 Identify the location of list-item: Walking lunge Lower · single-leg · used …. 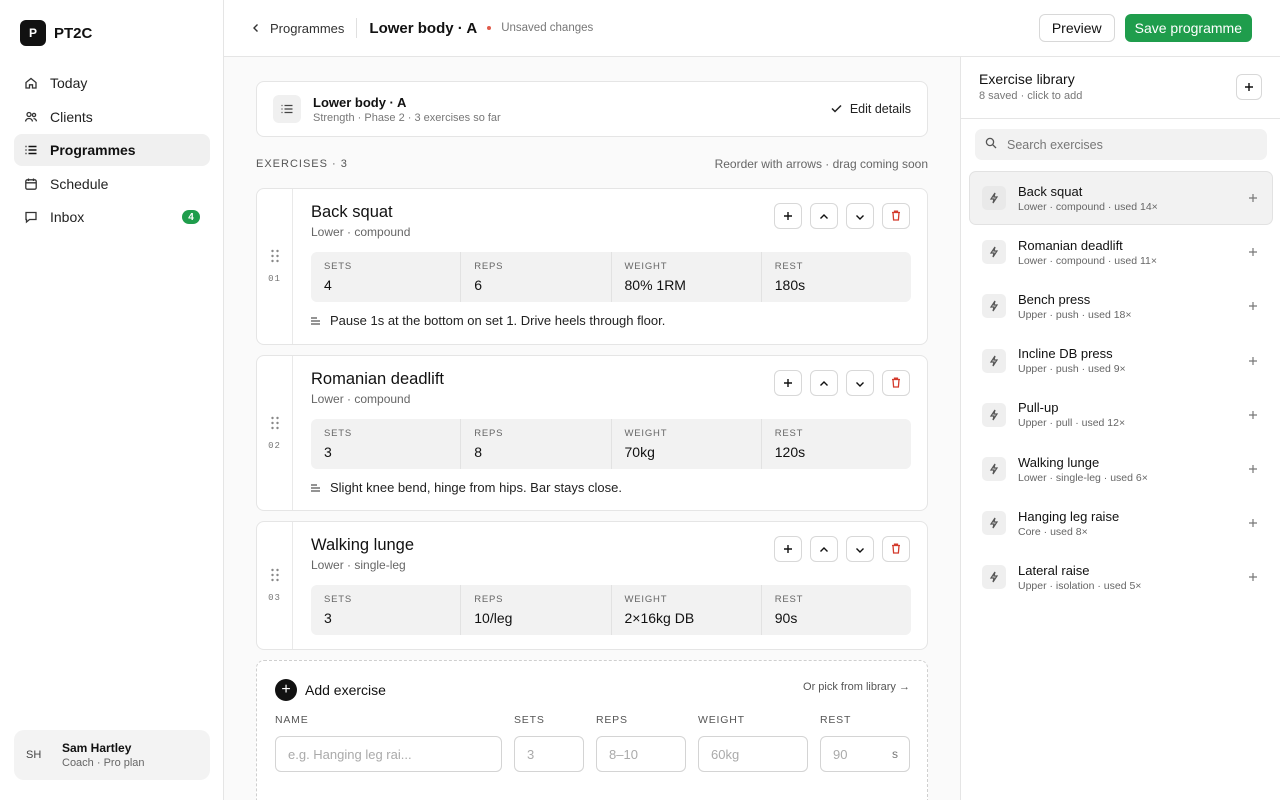
(1121, 469).